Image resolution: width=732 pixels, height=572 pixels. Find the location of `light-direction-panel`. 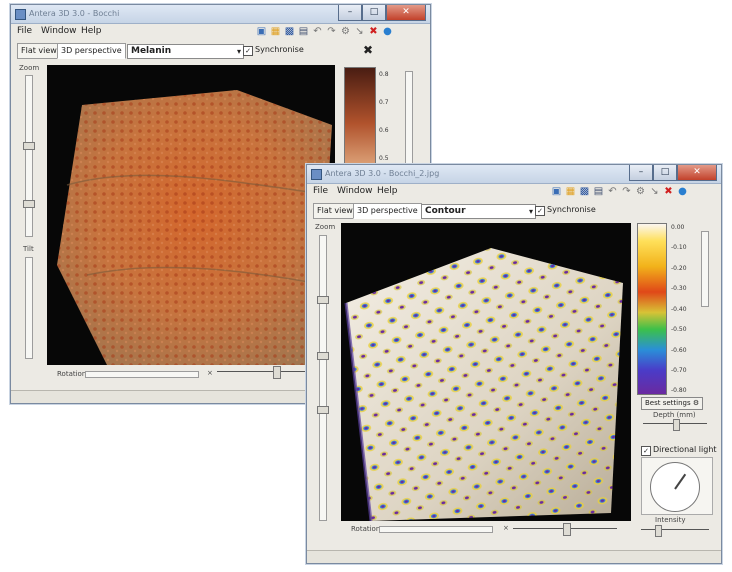

light-direction-panel is located at coordinates (677, 486).